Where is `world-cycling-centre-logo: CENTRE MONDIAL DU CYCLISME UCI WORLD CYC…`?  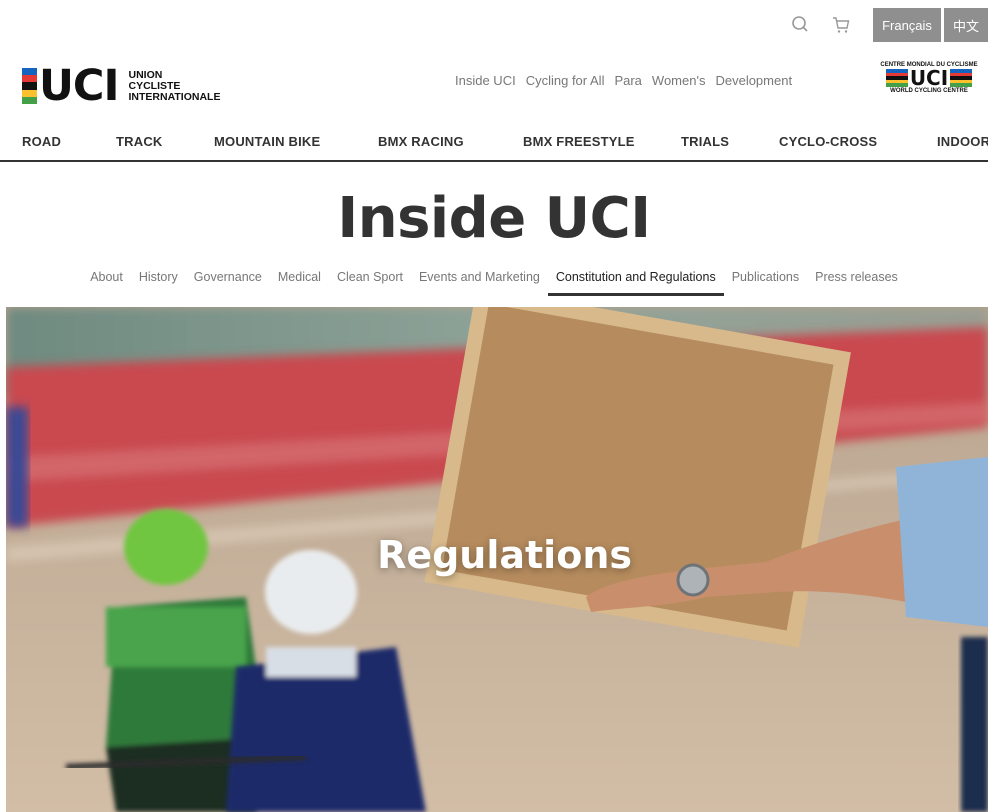 world-cycling-centre-logo: CENTRE MONDIAL DU CYCLISME UCI WORLD CYC… is located at coordinates (929, 84).